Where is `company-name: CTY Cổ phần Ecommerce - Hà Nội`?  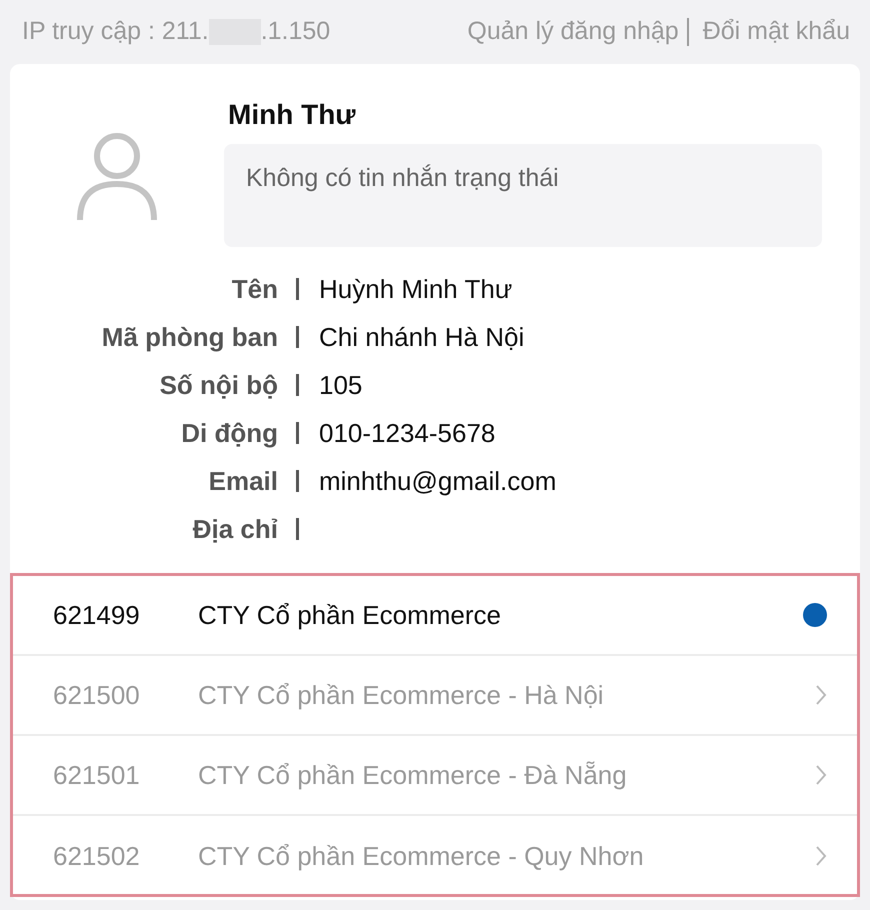 company-name: CTY Cổ phần Ecommerce - Hà Nội is located at coordinates (401, 695).